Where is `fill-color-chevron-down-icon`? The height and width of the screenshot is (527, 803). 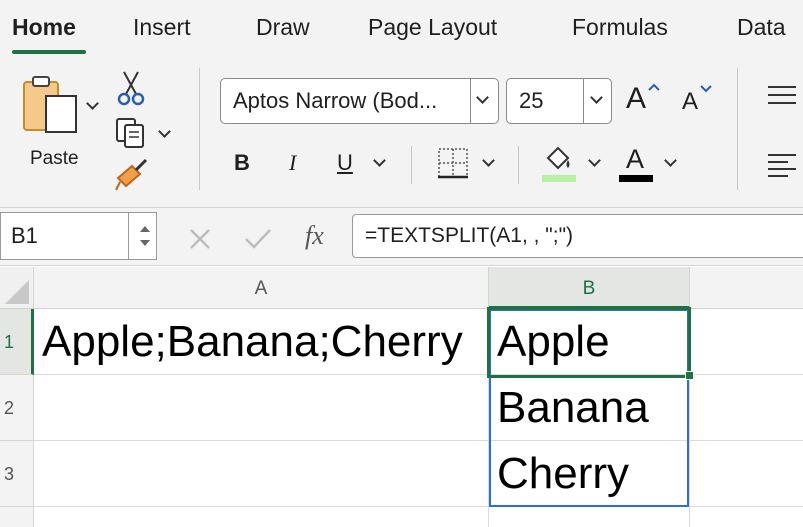 fill-color-chevron-down-icon is located at coordinates (594, 160).